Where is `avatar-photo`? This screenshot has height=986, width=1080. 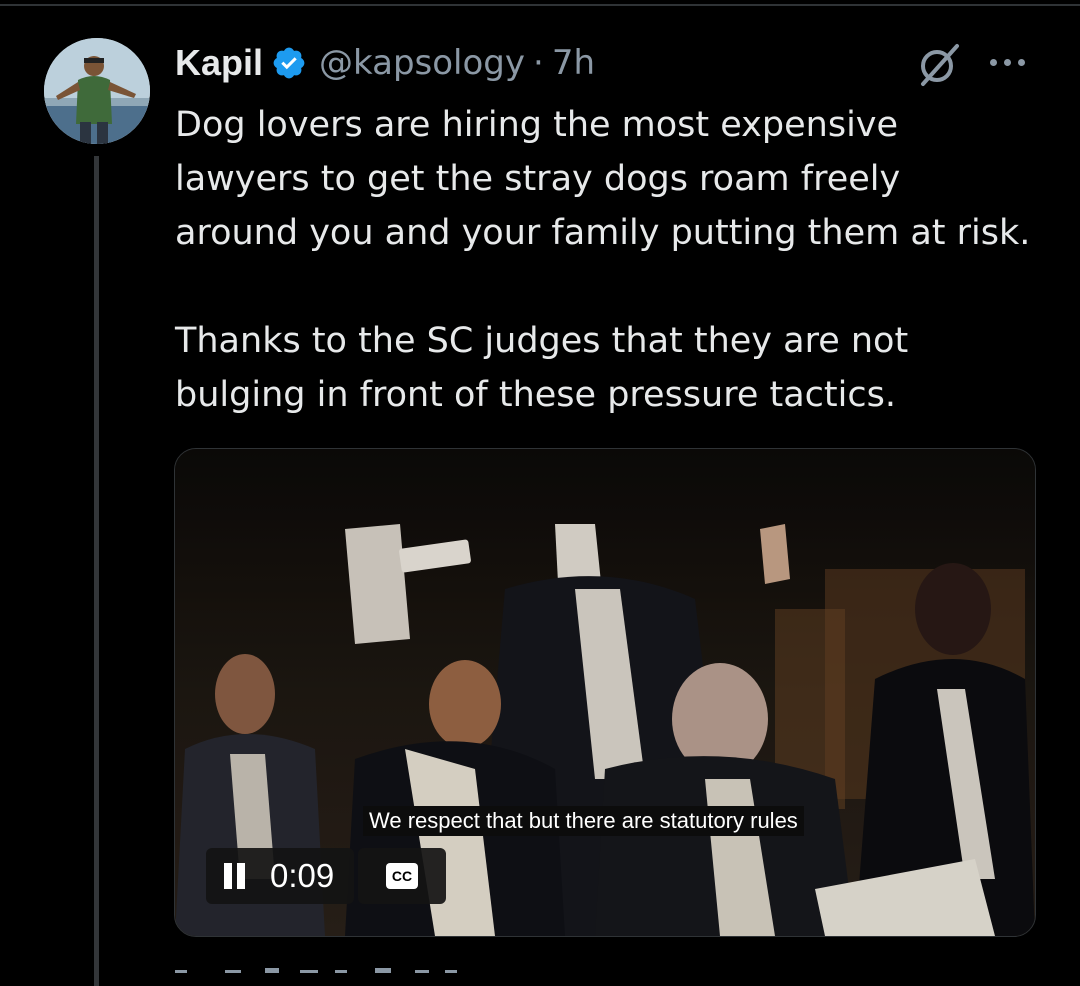 avatar-photo is located at coordinates (97, 91).